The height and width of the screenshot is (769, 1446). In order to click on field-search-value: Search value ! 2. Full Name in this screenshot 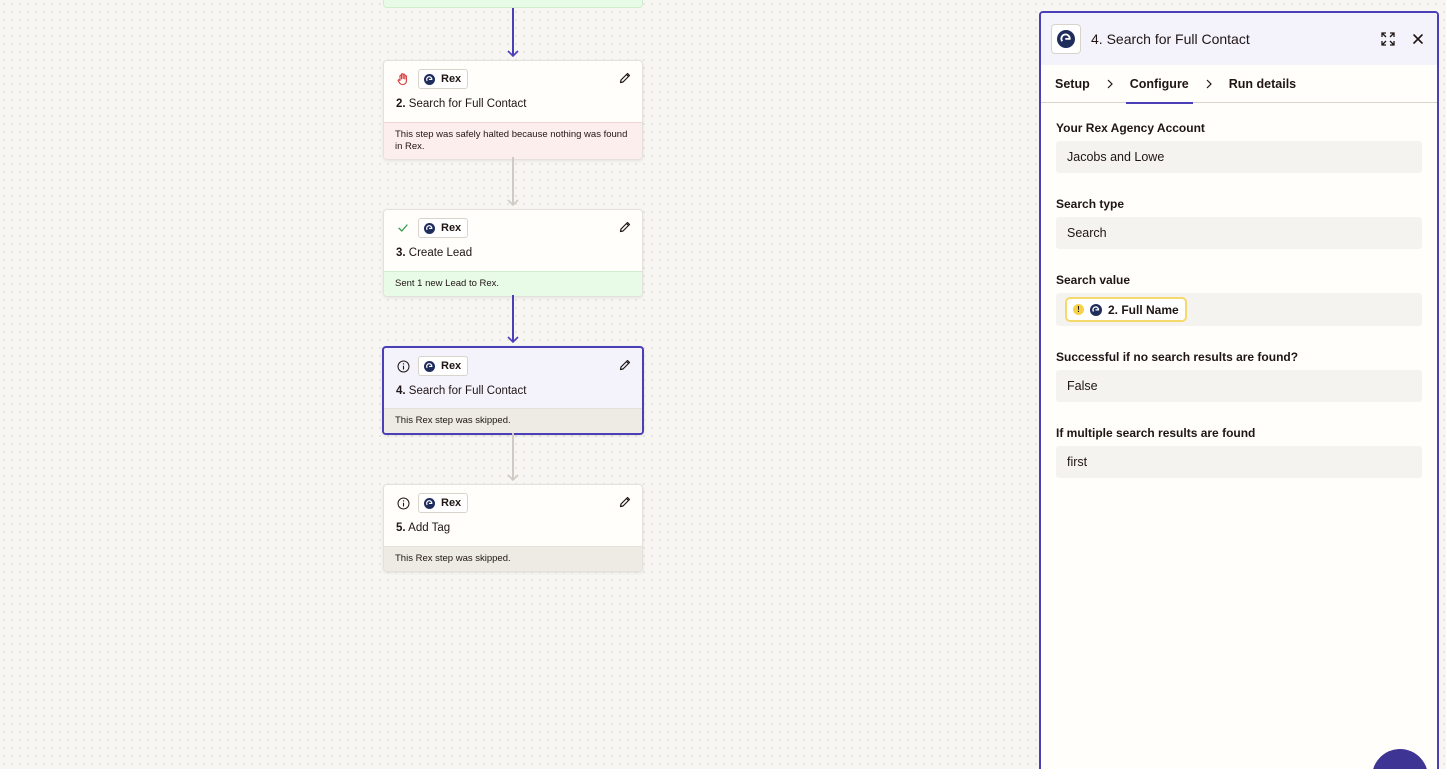, I will do `click(1239, 299)`.